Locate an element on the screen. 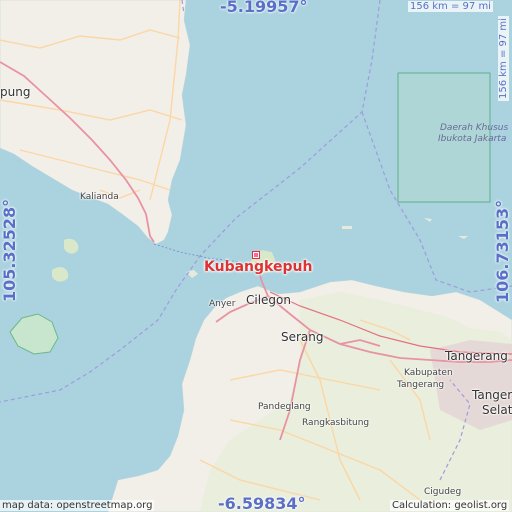 The image size is (512, 512). location-marker-icon is located at coordinates (256, 255).